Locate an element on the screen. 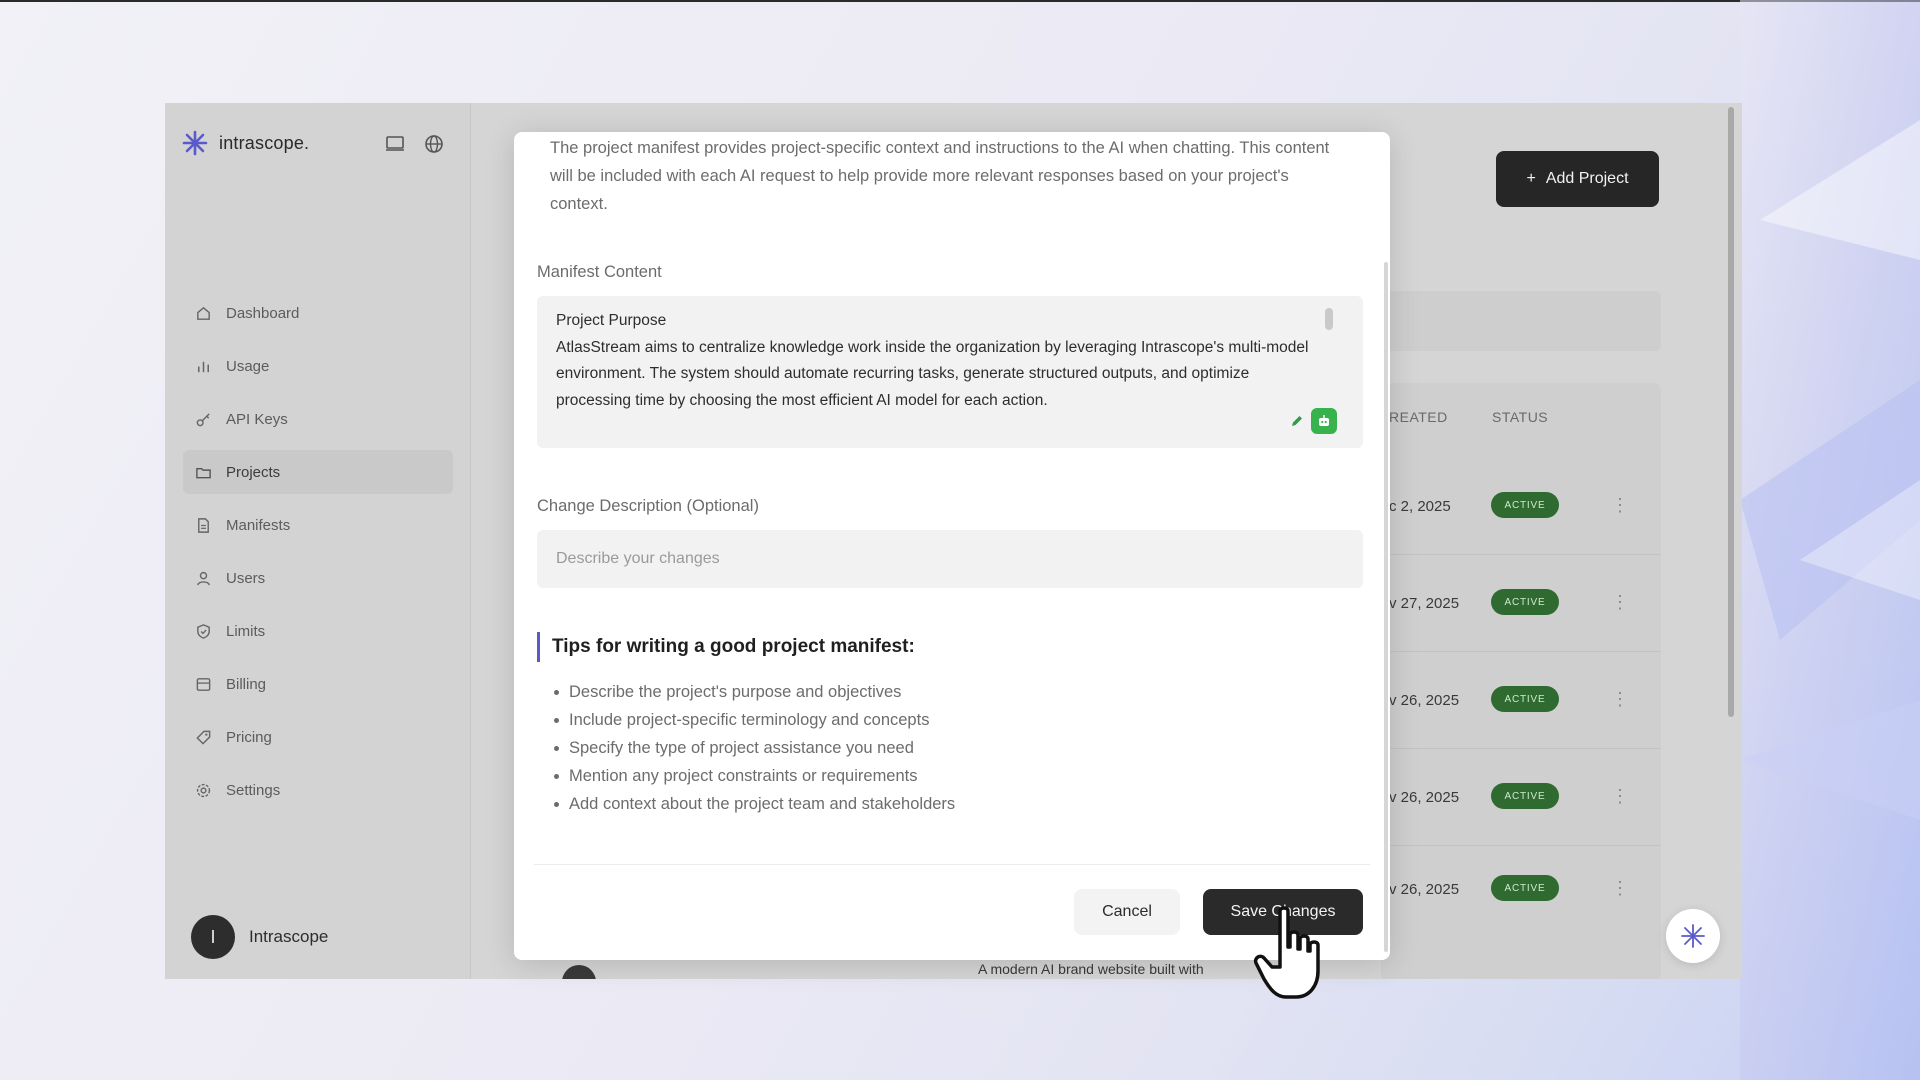 The image size is (1920, 1080). sidebar-item-billing: Billing is located at coordinates (318, 684).